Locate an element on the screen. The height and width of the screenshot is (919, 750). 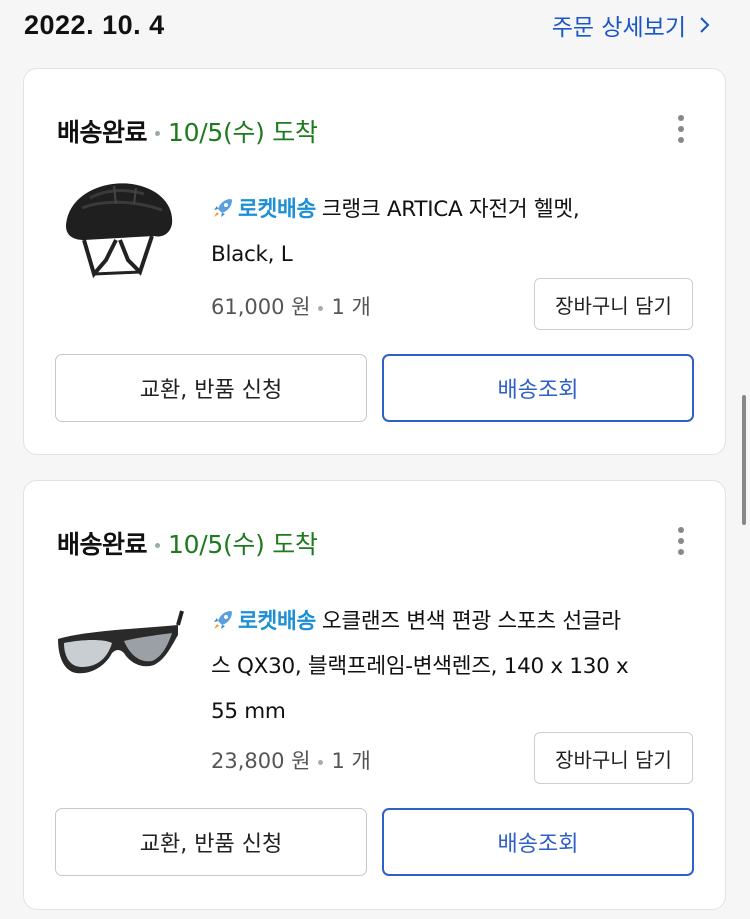
order-detail-link: 주문 상세보기 is located at coordinates (633, 25).